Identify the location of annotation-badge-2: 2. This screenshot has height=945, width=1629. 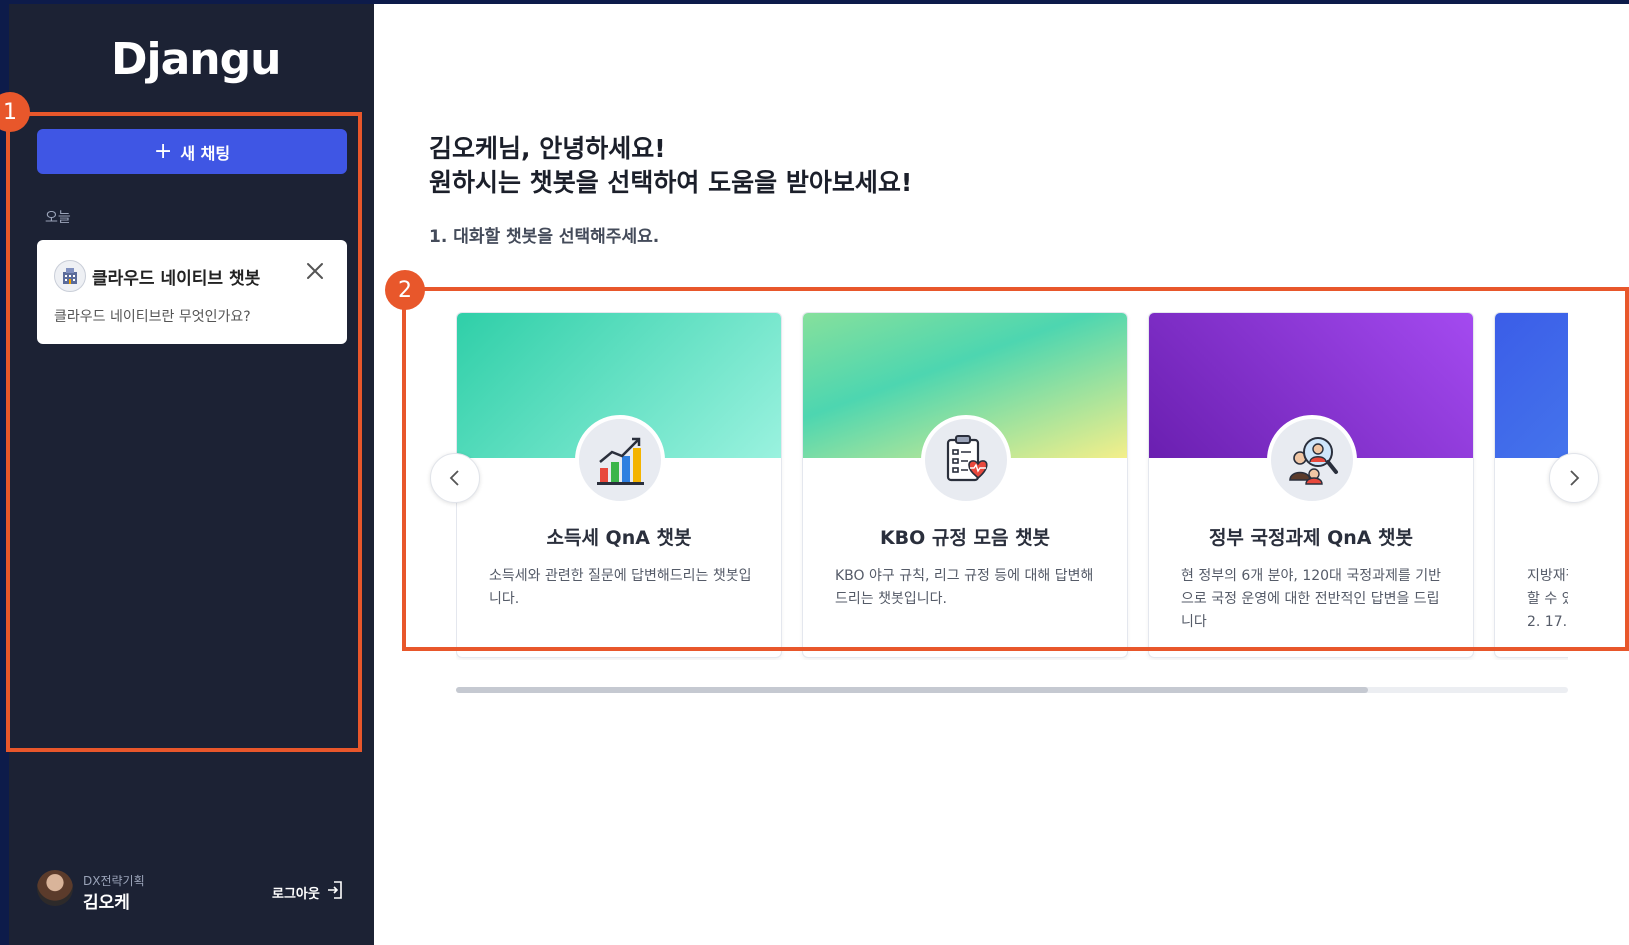
(405, 290).